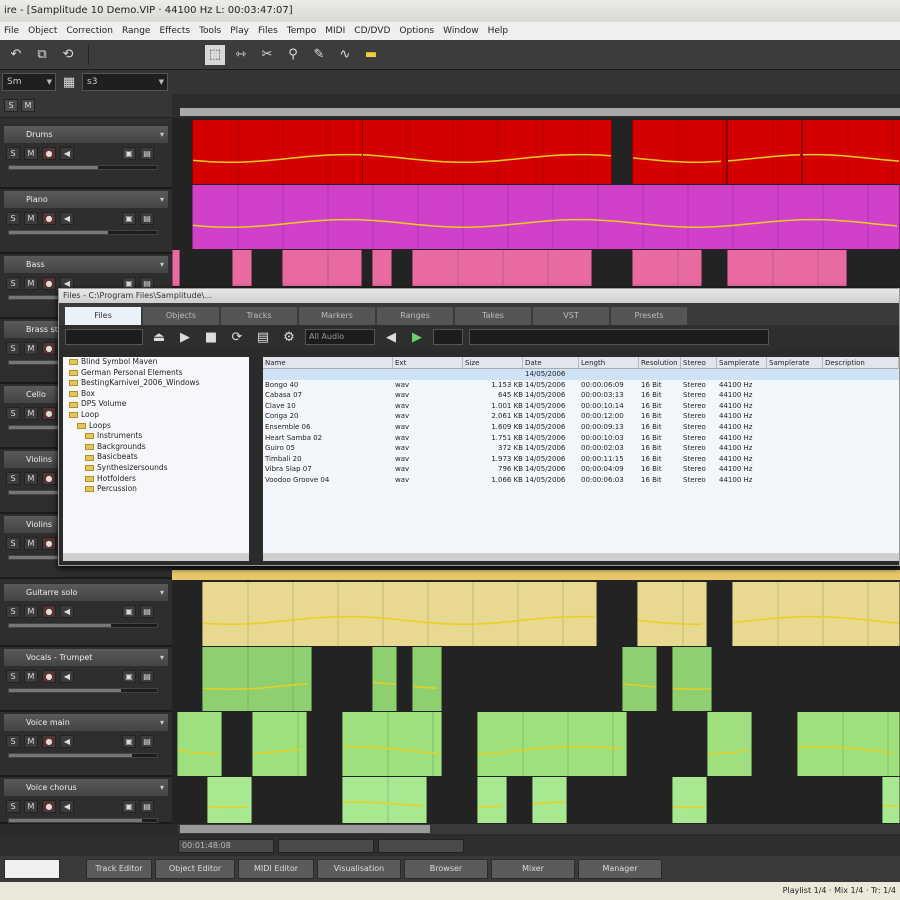 The image size is (900, 900). Describe the element at coordinates (69, 82) in the screenshot. I see `grid-icon: ▦` at that location.